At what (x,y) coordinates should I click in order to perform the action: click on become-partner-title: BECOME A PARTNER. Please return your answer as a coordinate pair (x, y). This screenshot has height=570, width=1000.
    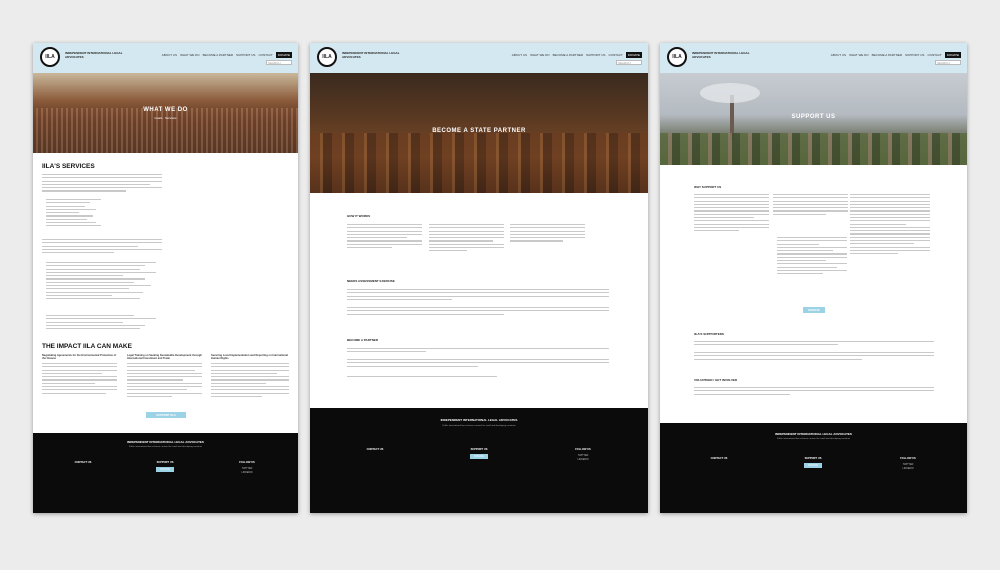
    Looking at the image, I should click on (363, 340).